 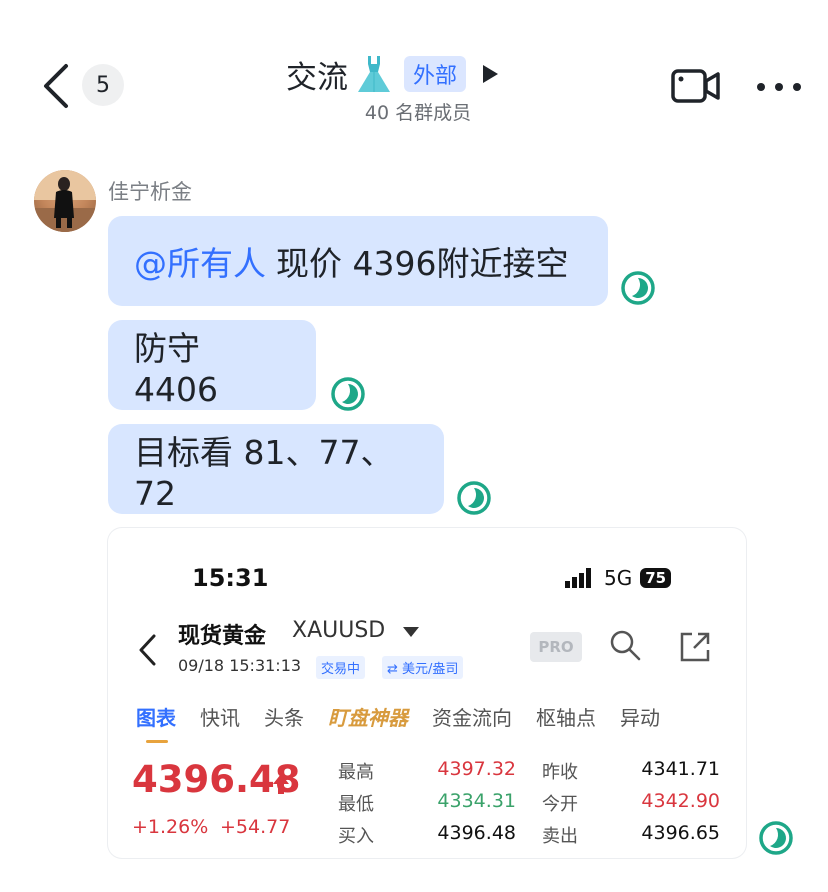 I want to click on low-value: 4334.31, so click(x=476, y=801).